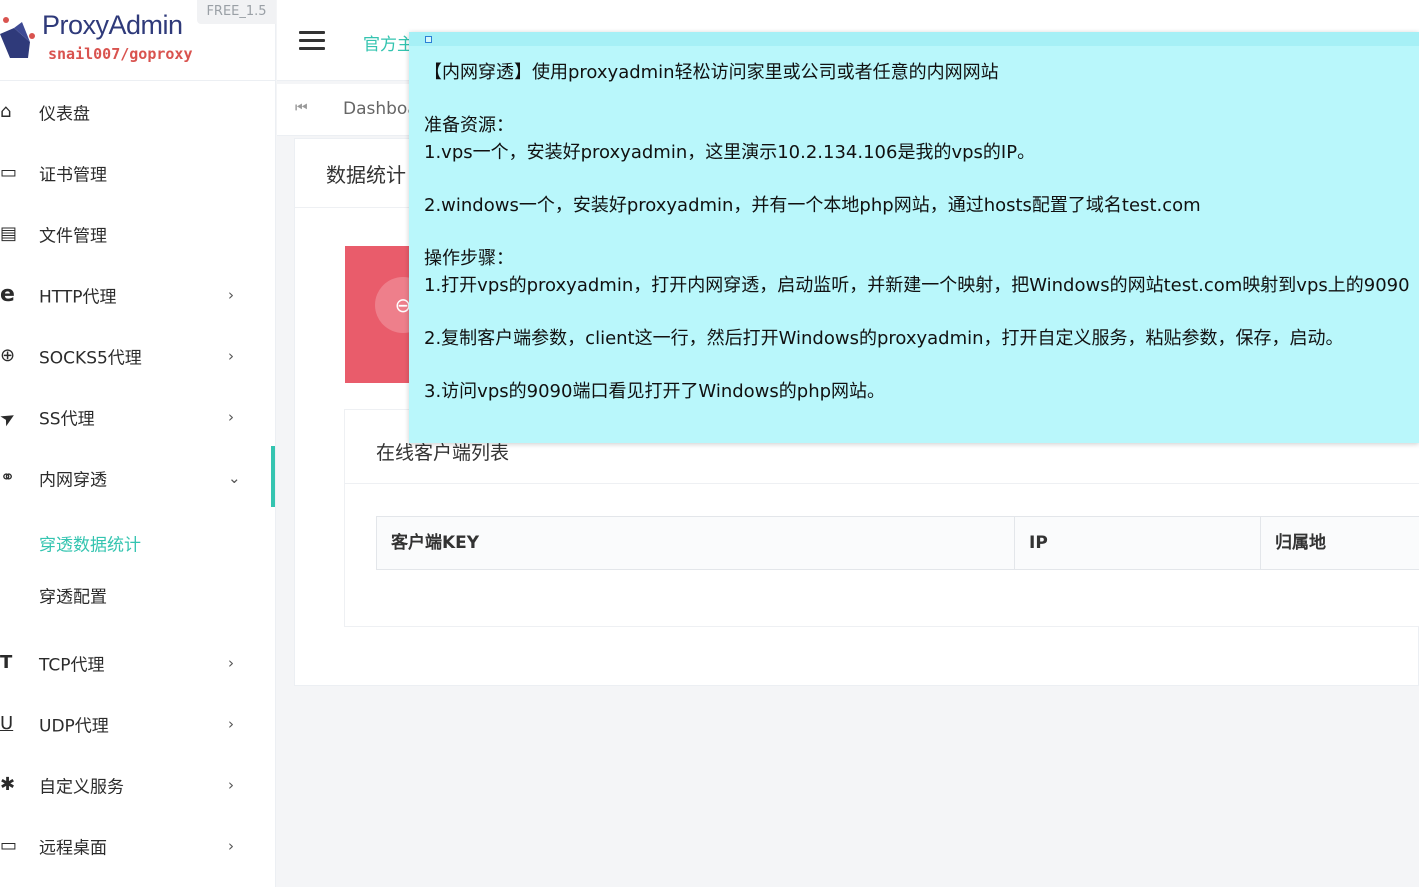 This screenshot has height=887, width=1419. I want to click on sidebar-subitem-penetration-stats: 穿透数据统计, so click(136, 543).